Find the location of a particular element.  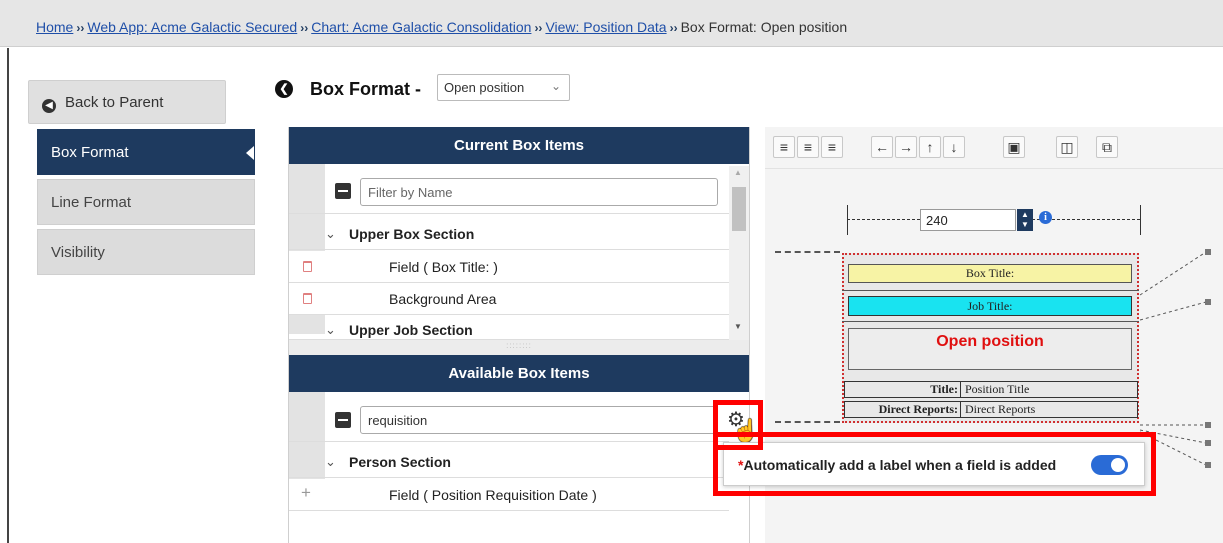

section-label: Upper Job Section is located at coordinates (411, 330).